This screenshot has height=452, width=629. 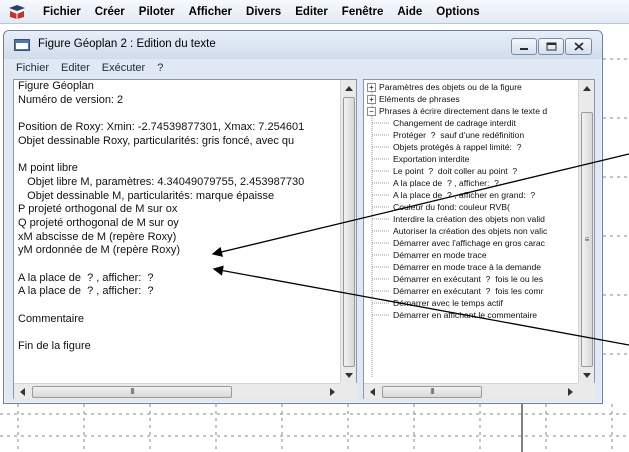 I want to click on text-line: M point libre, so click(x=48, y=168).